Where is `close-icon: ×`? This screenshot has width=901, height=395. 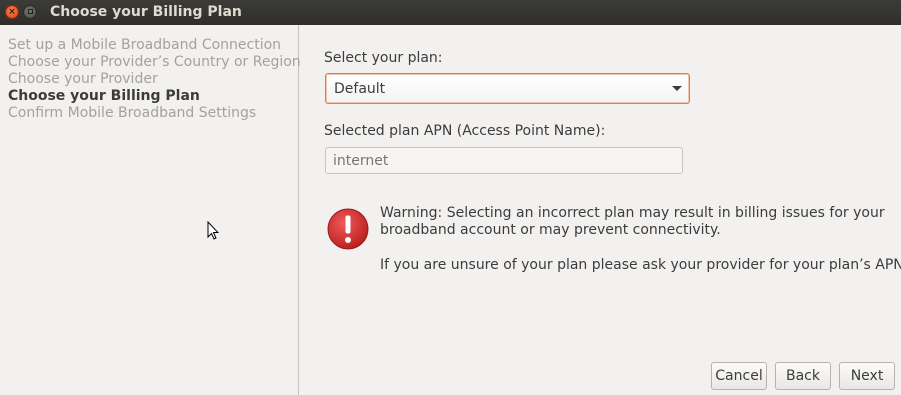 close-icon: × is located at coordinates (12, 12).